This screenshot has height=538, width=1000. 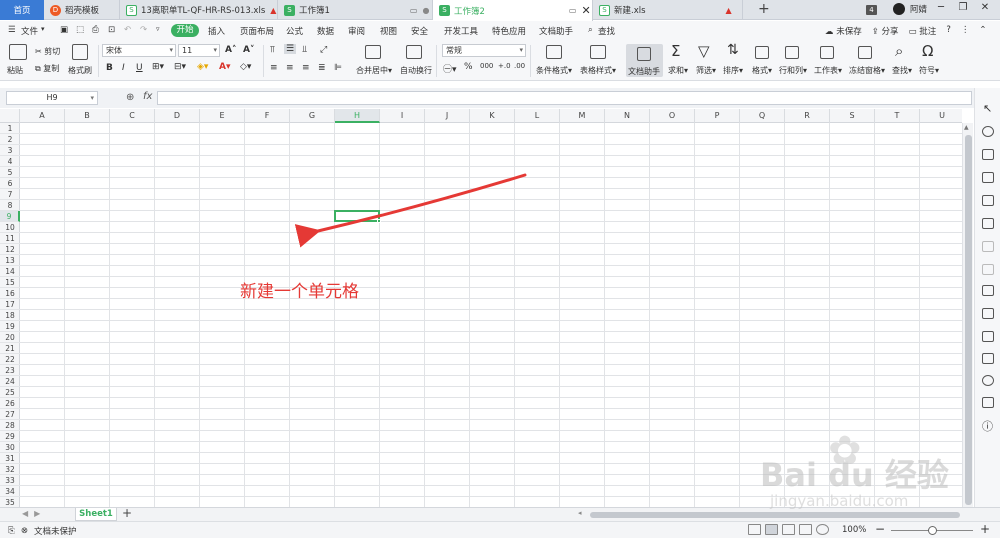 I want to click on currency-icon: ㊀▾, so click(x=450, y=68).